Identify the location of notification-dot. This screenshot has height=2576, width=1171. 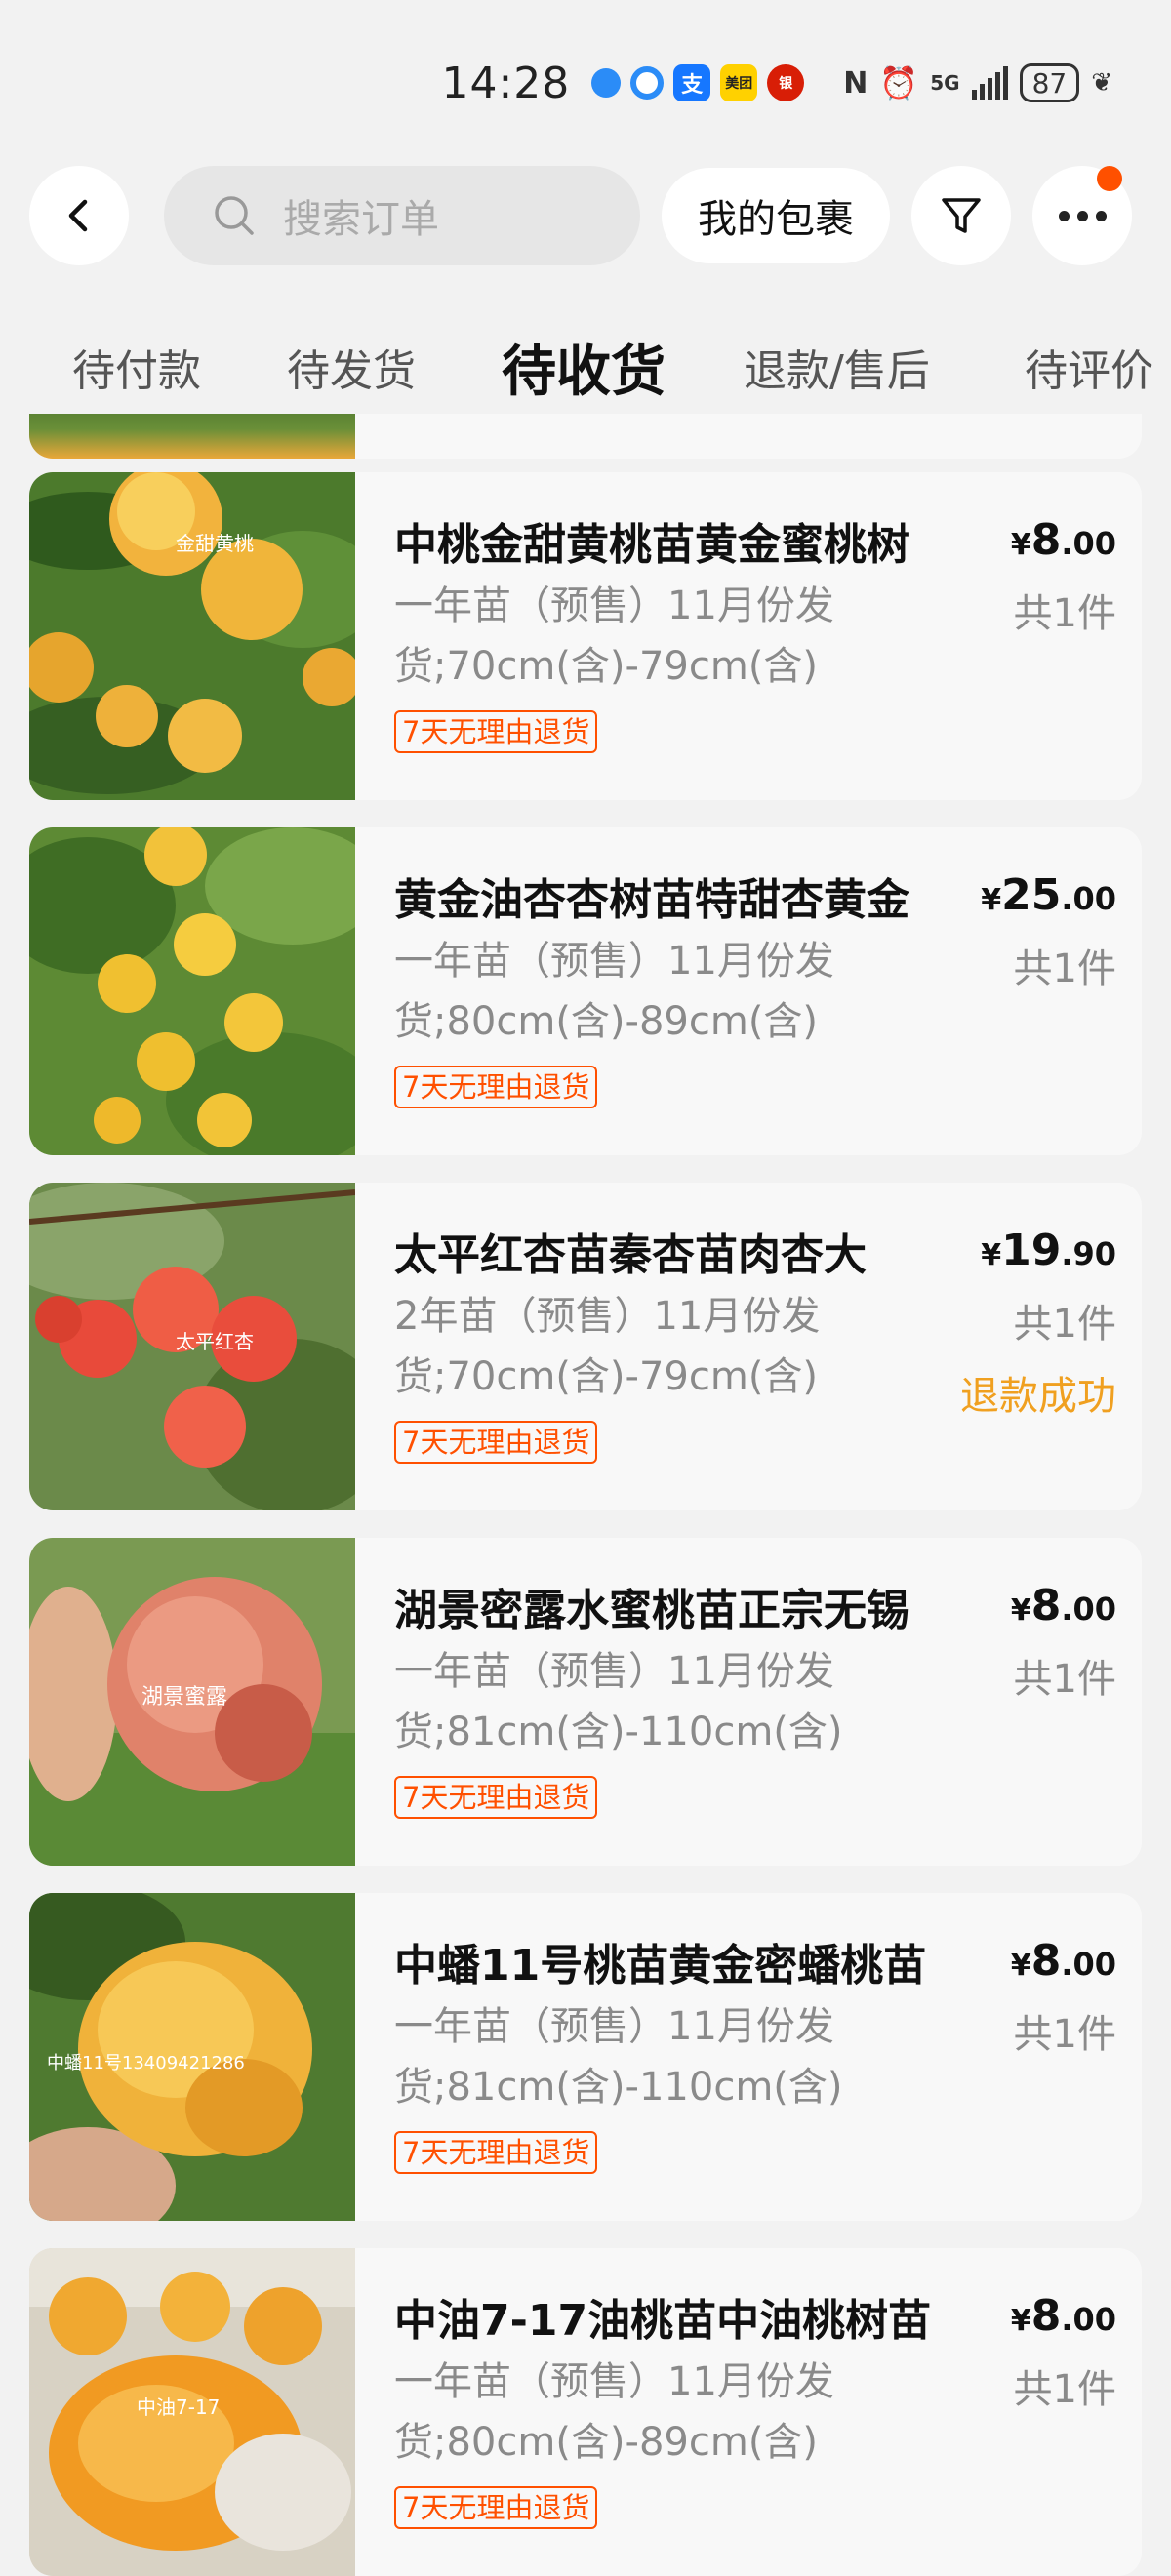
(1109, 178).